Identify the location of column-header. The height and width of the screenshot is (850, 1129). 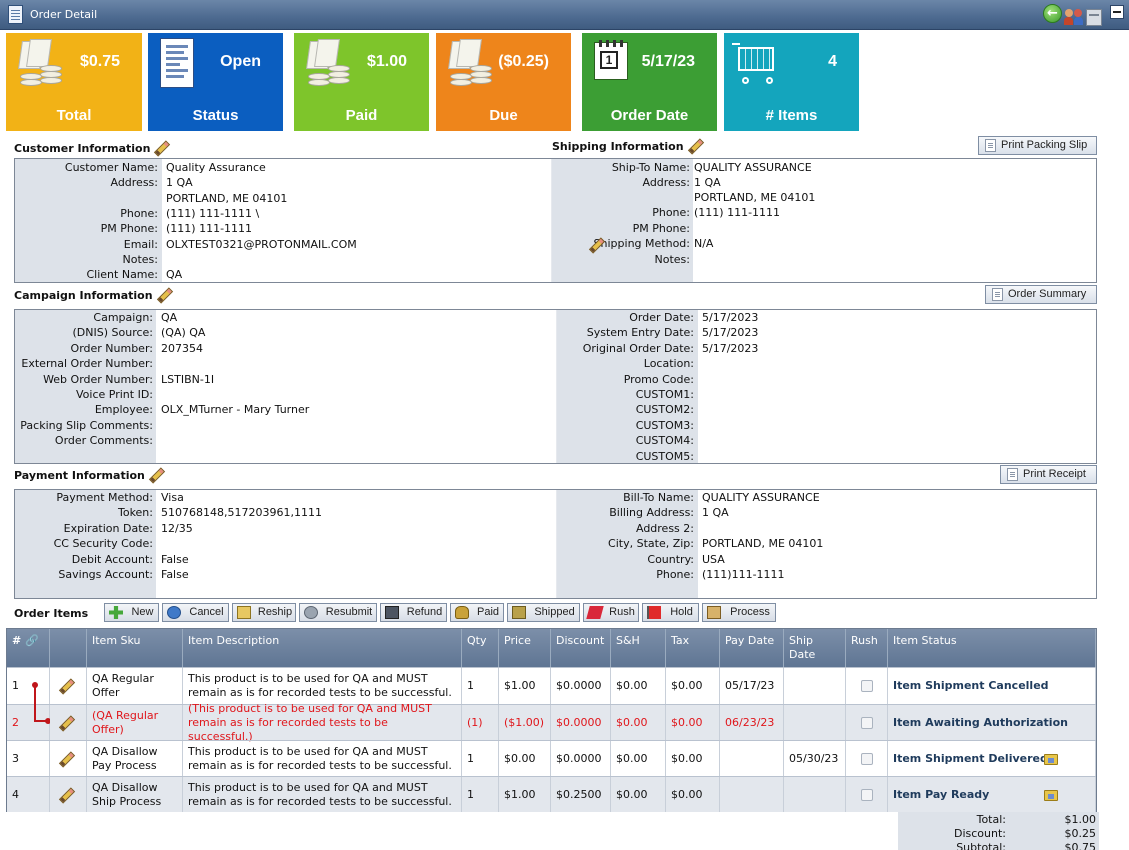
(68, 648).